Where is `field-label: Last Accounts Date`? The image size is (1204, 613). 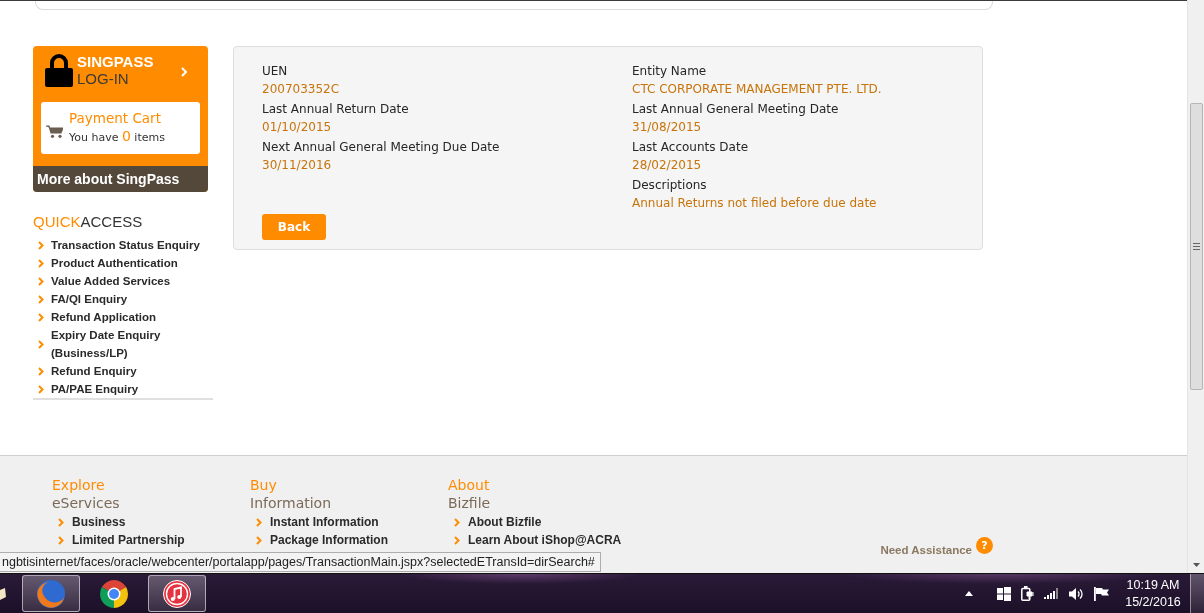 field-label: Last Accounts Date is located at coordinates (690, 147).